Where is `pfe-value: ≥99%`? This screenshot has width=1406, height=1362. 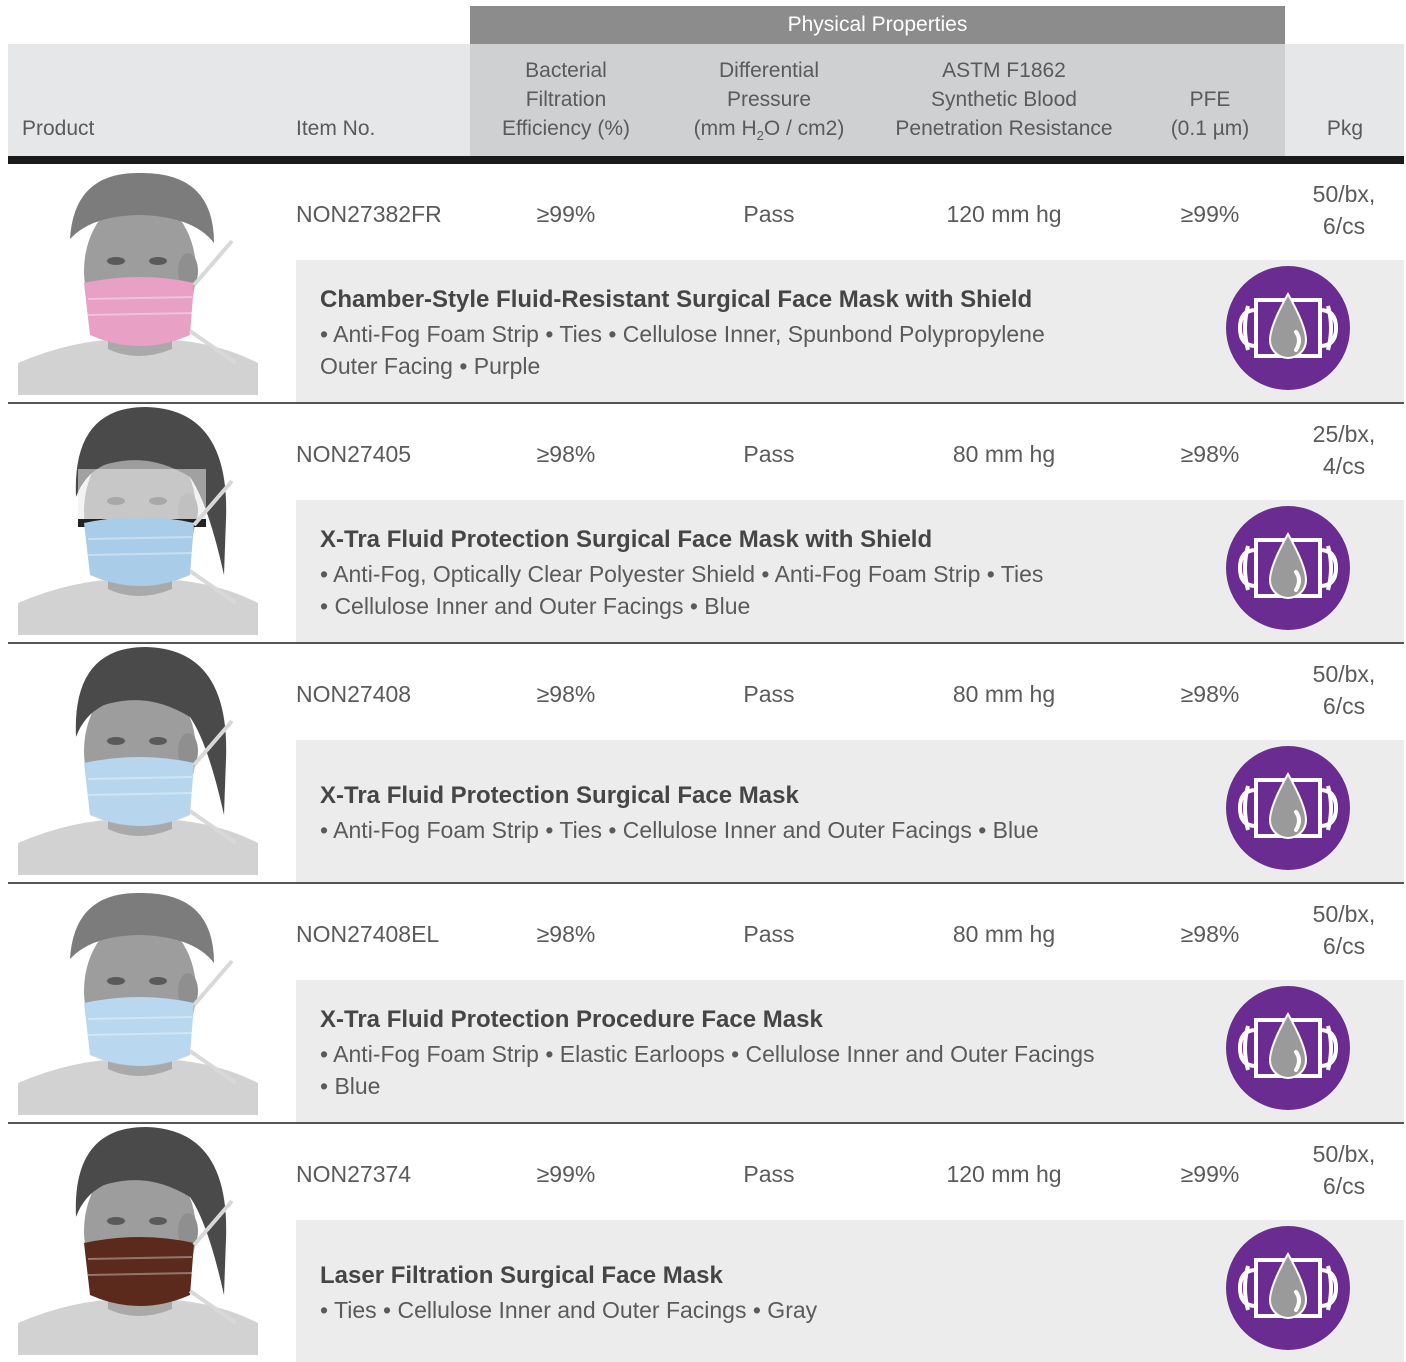 pfe-value: ≥99% is located at coordinates (1210, 214).